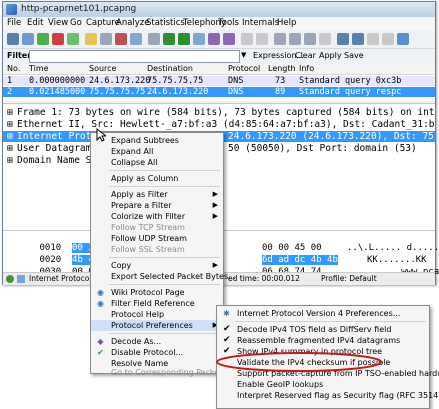 This screenshot has width=439, height=409. I want to click on annotation-circle, so click(299, 362).